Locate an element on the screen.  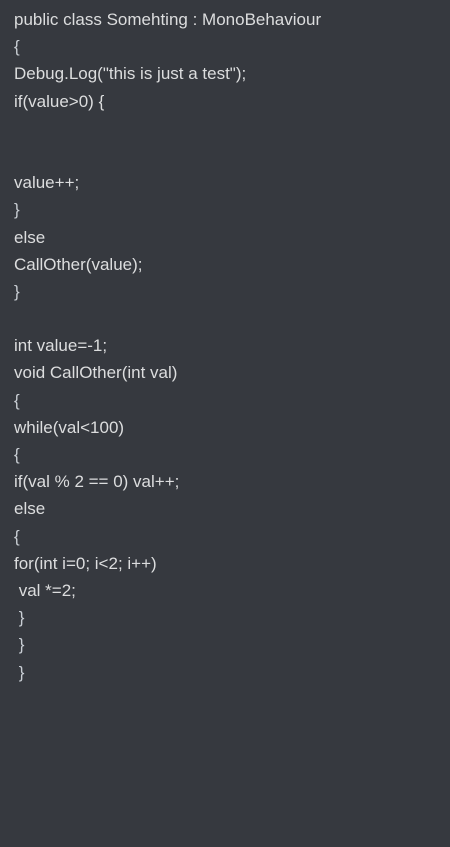
code-line: for(int i=0; i<2; i++) is located at coordinates (85, 563).